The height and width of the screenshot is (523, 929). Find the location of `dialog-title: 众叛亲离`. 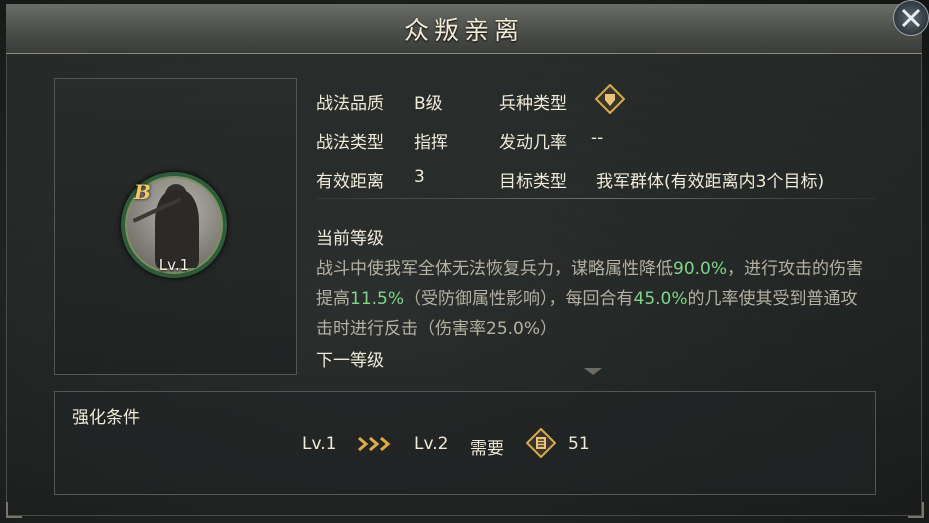

dialog-title: 众叛亲离 is located at coordinates (463, 30).